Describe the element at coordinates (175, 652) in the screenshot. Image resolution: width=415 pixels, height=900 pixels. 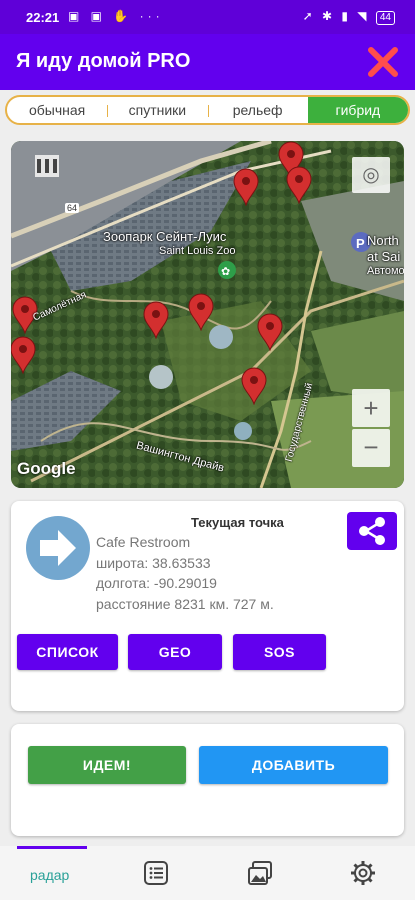
I see `geo-button: GEO` at that location.